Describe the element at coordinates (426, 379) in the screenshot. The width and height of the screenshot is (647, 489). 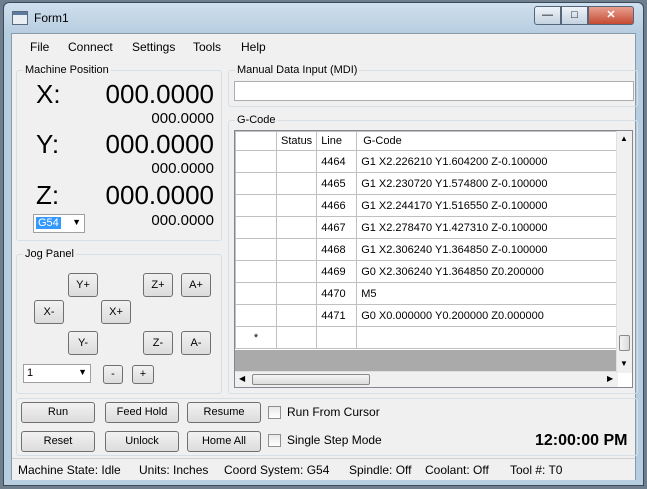
I see `grid-horizontal-scrollbar: ◀ ▶` at that location.